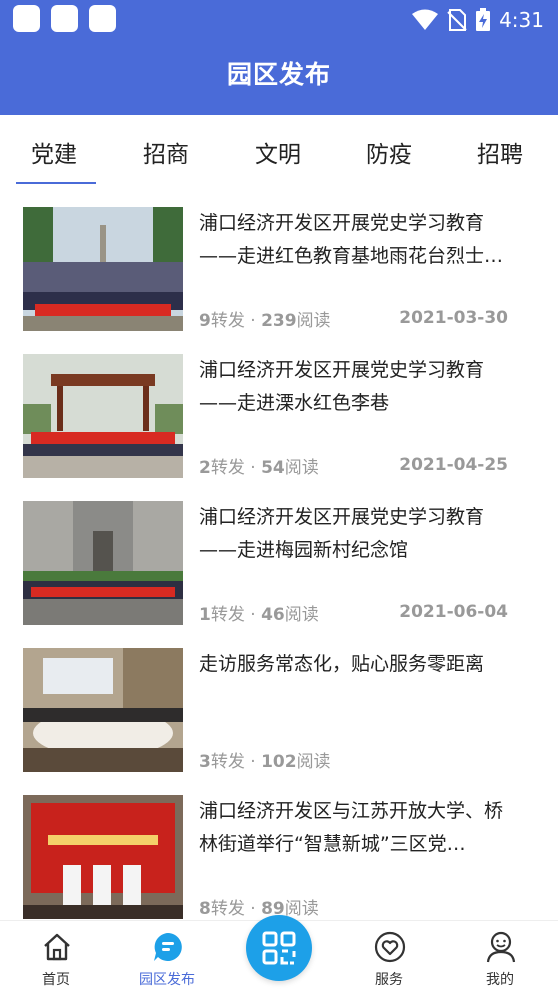 This screenshot has height=993, width=558. I want to click on article-date: 2021-06-04, so click(453, 612).